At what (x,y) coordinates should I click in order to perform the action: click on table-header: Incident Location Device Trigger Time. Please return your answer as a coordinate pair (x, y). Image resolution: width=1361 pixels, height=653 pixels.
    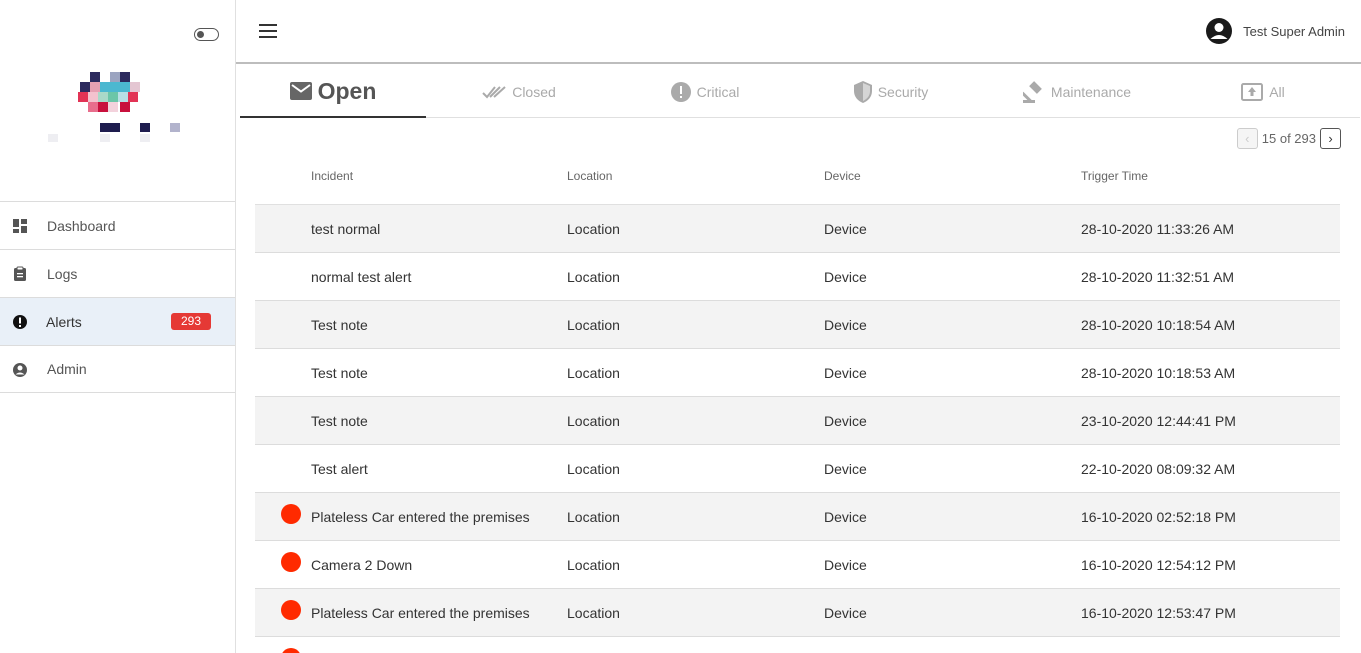
    Looking at the image, I should click on (797, 176).